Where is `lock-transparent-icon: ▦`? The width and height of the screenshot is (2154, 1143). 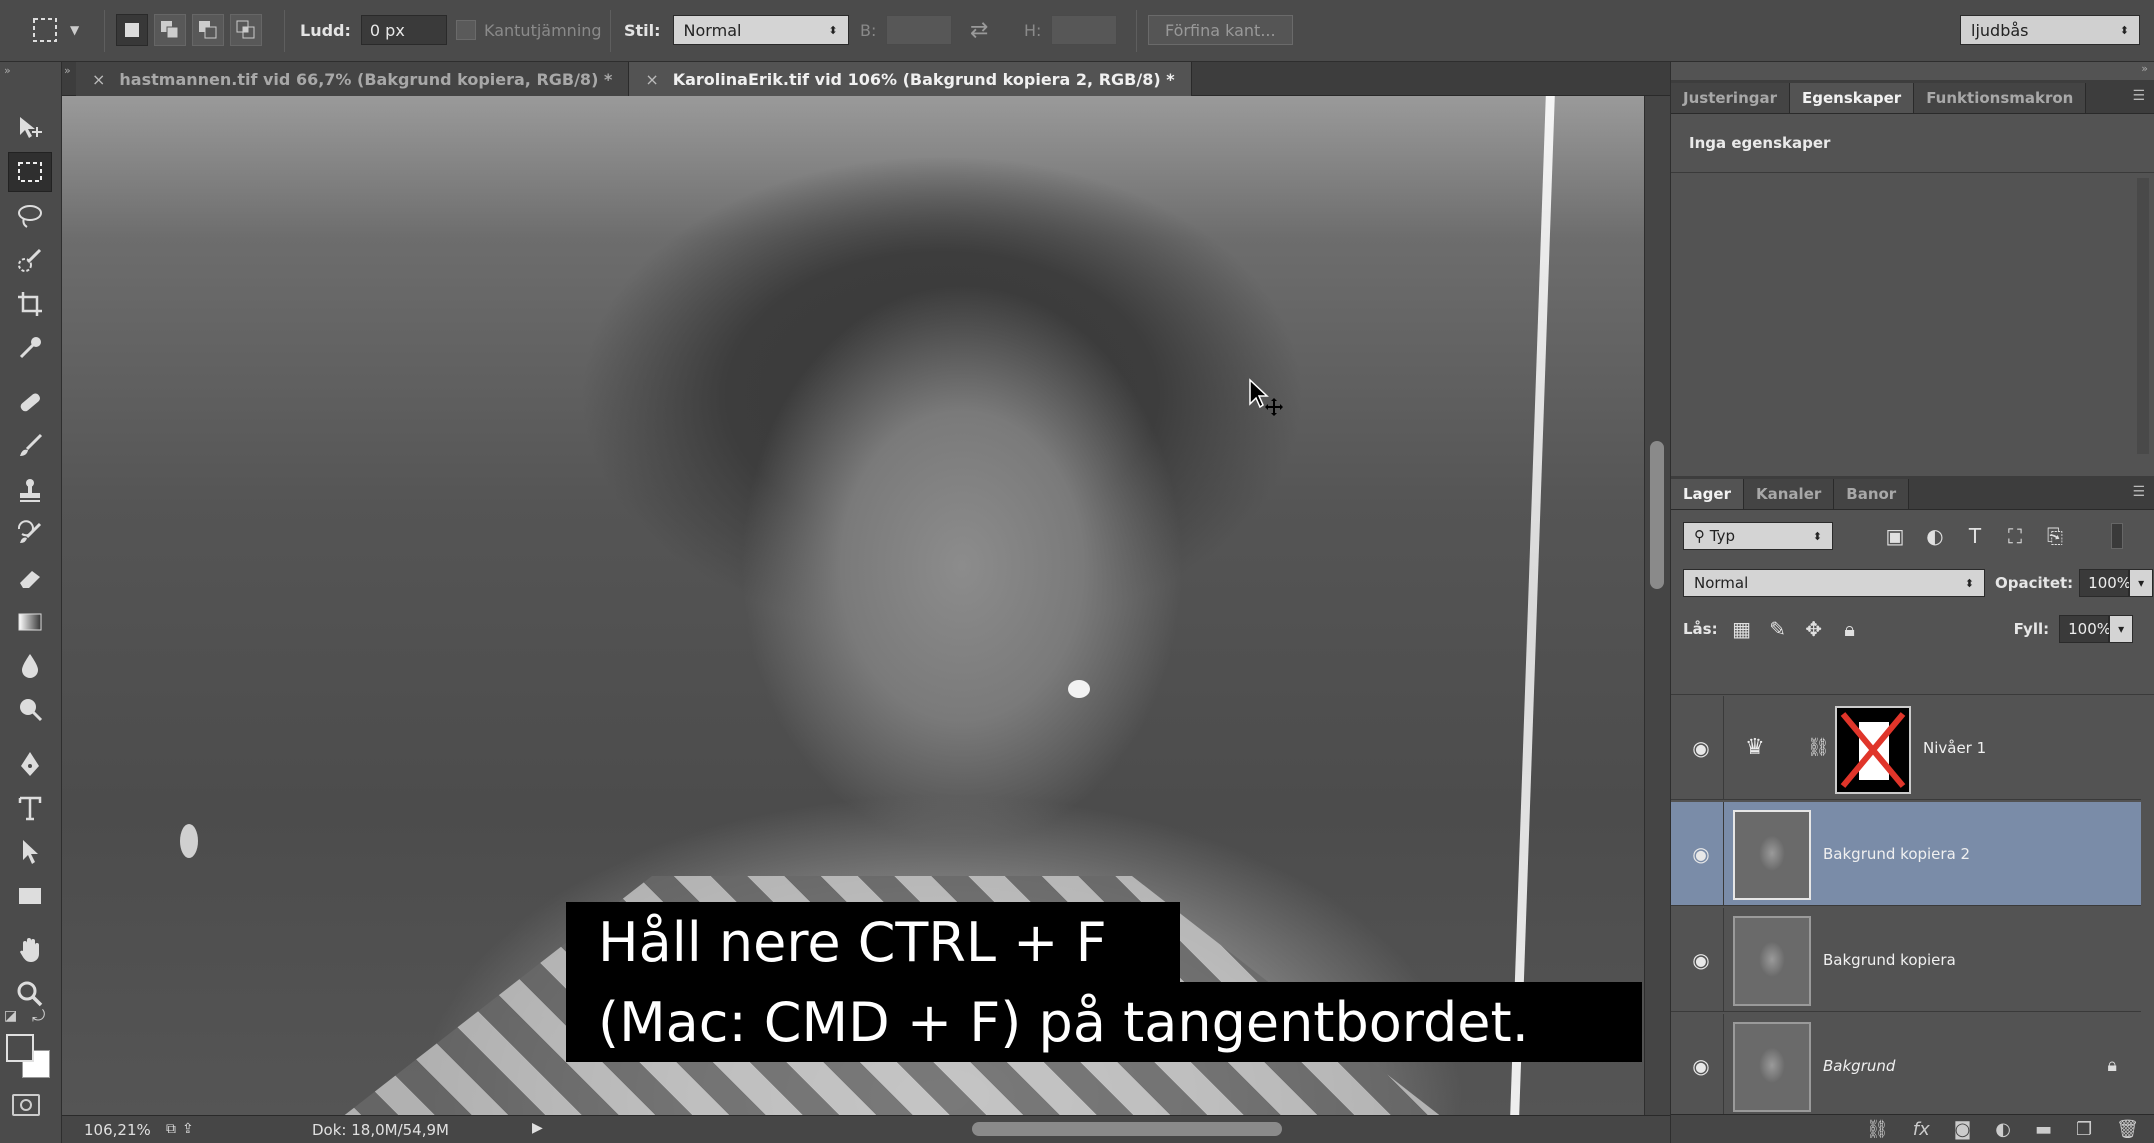 lock-transparent-icon: ▦ is located at coordinates (1742, 629).